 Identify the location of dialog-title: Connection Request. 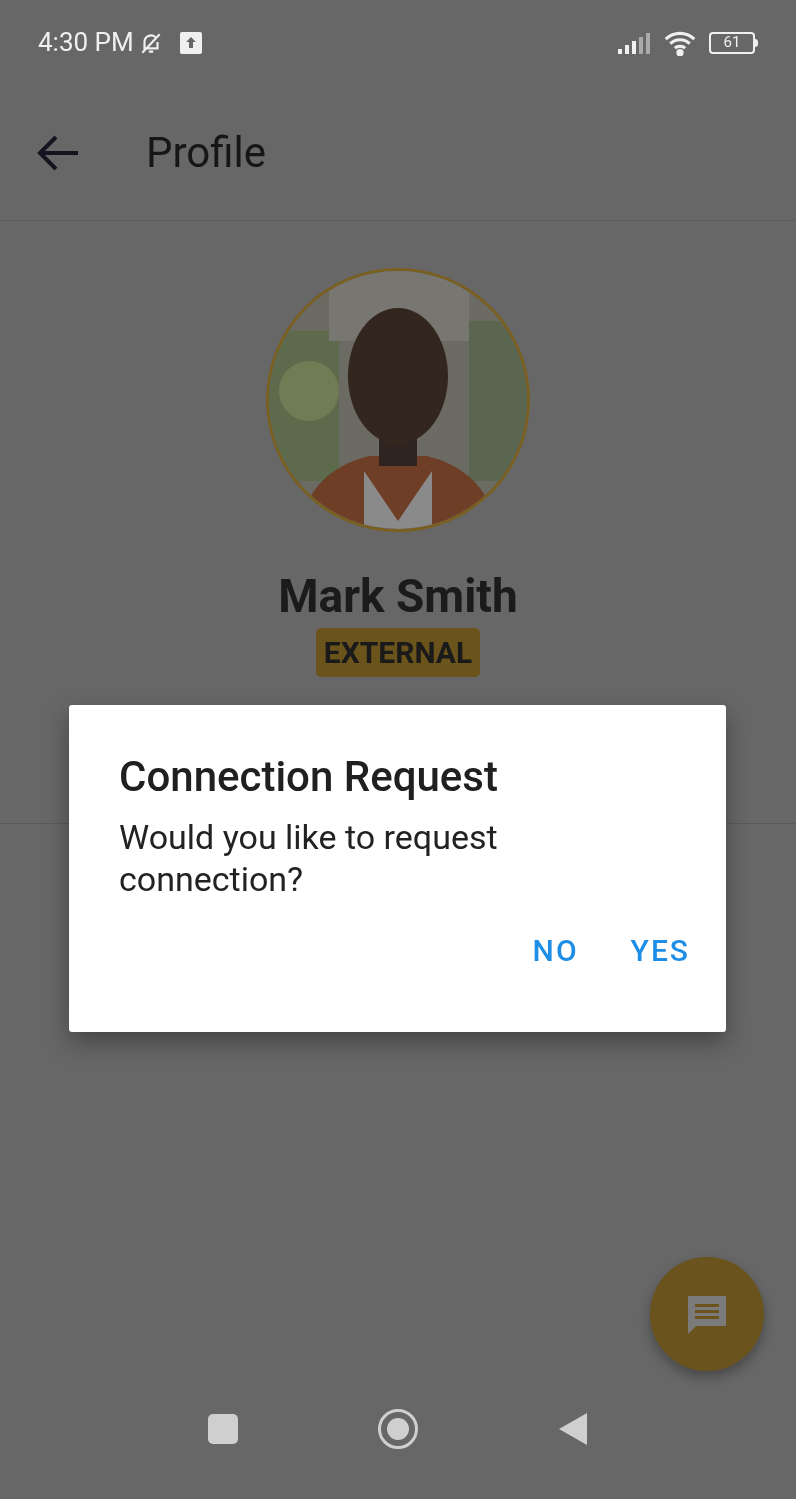
(309, 777).